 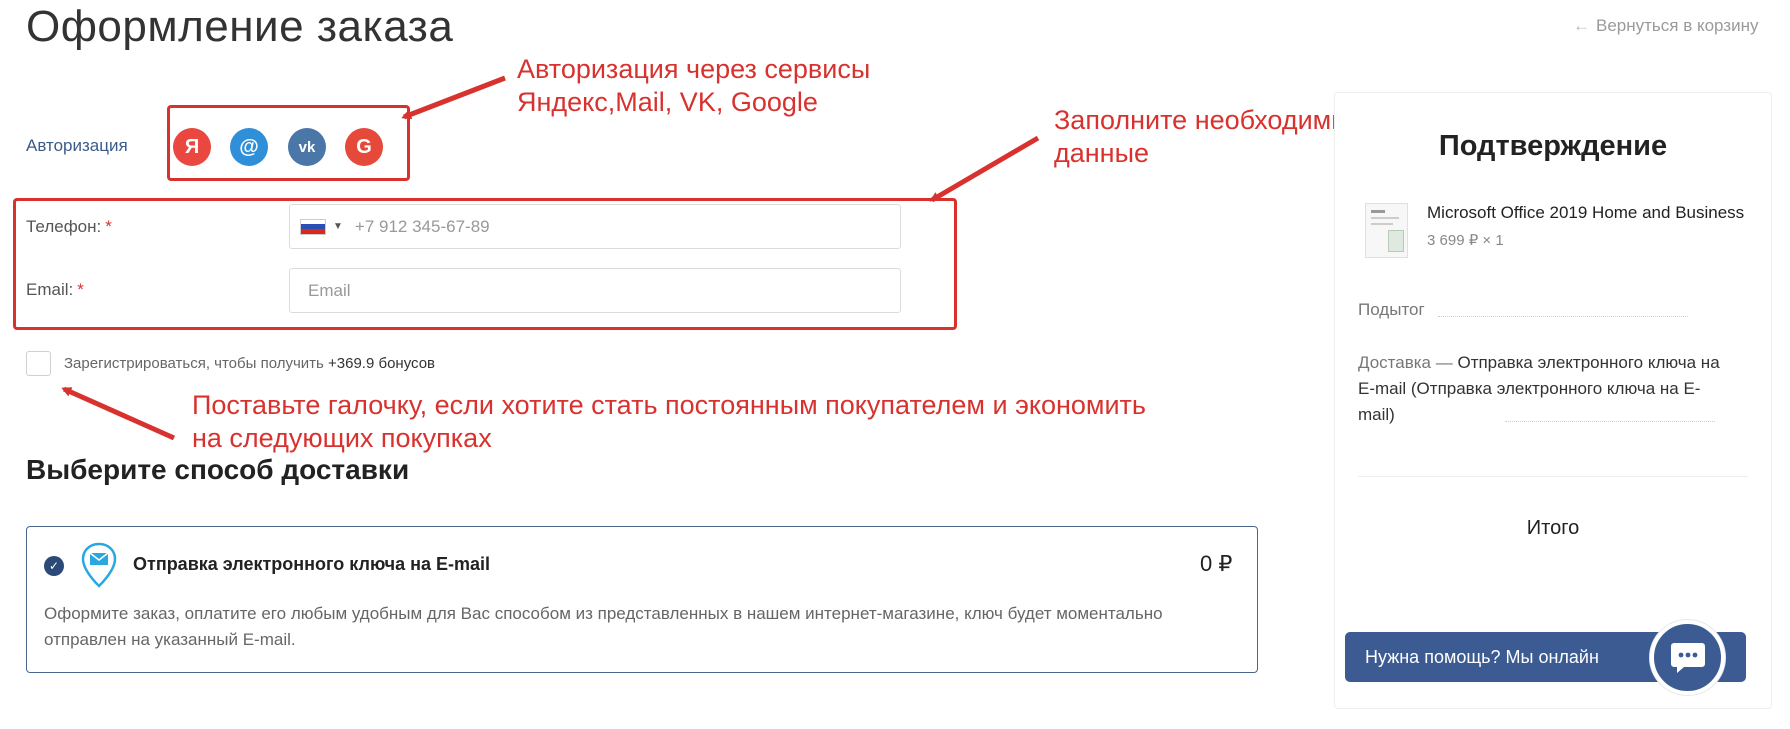 What do you see at coordinates (218, 469) in the screenshot?
I see `delivery-section-title: Выберите способ доставки` at bounding box center [218, 469].